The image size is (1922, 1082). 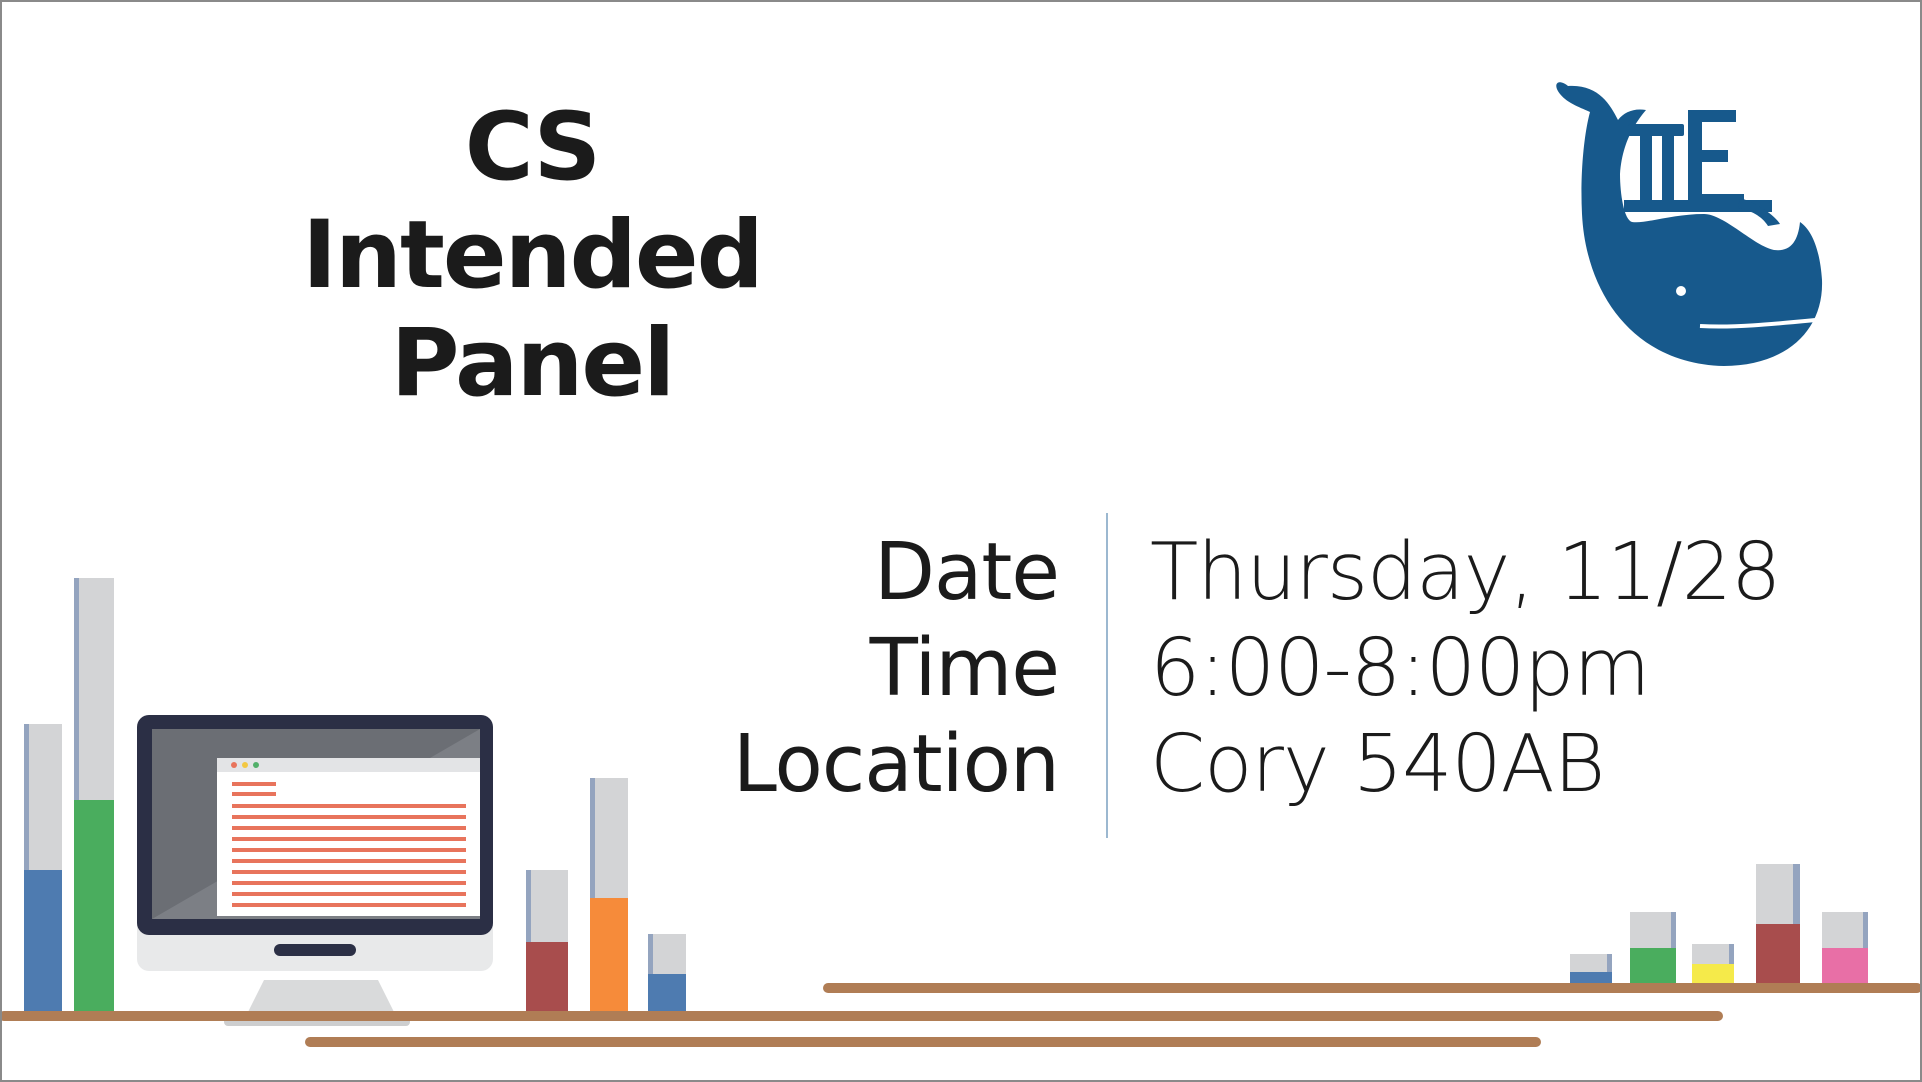 What do you see at coordinates (1591, 969) in the screenshot?
I see `bar-right-blue` at bounding box center [1591, 969].